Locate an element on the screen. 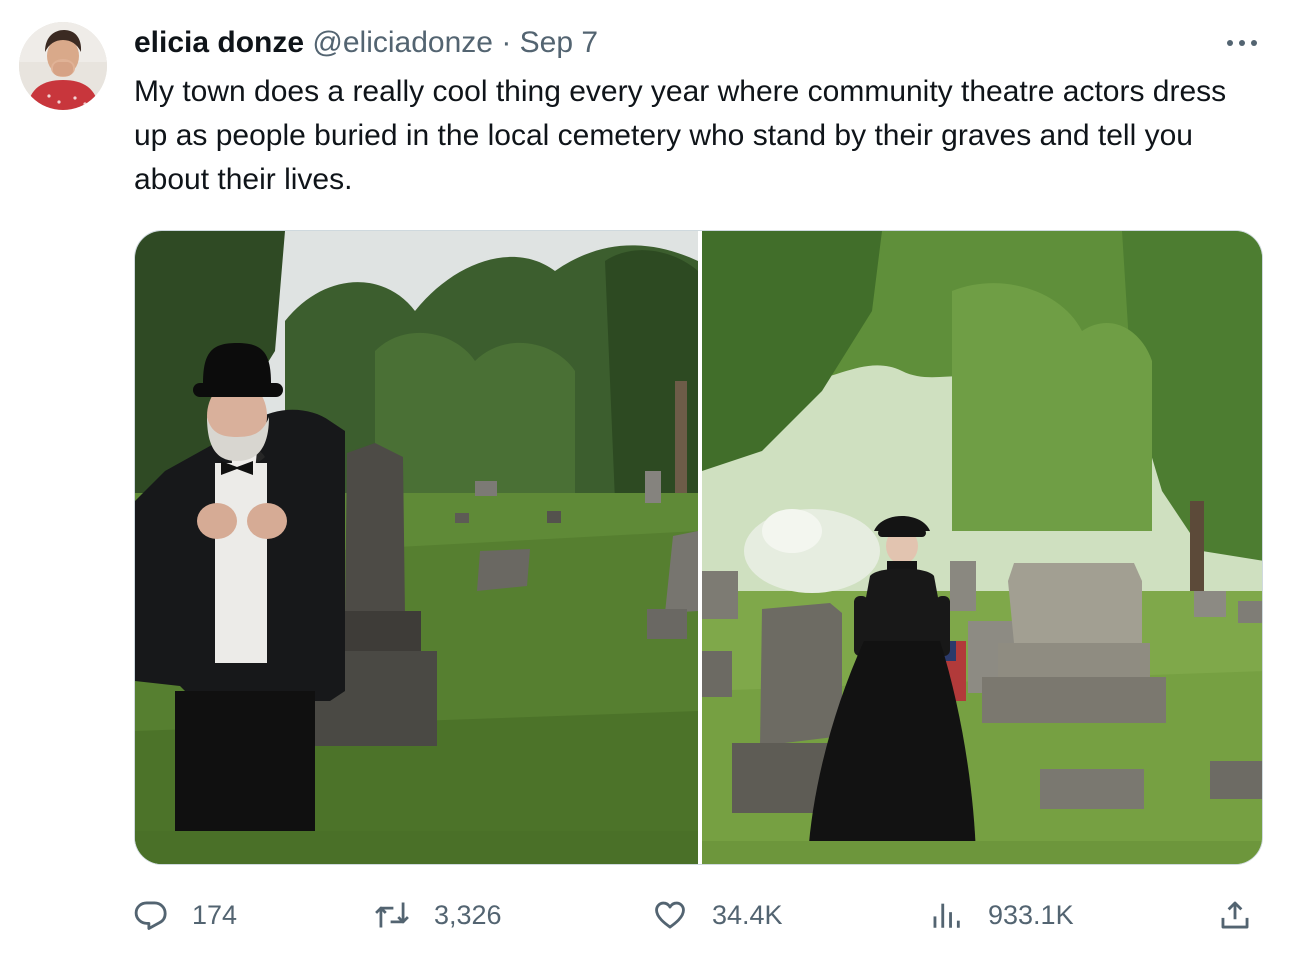  tweet-header: elicia donze @eliciadonze · Sep 7 is located at coordinates (366, 43).